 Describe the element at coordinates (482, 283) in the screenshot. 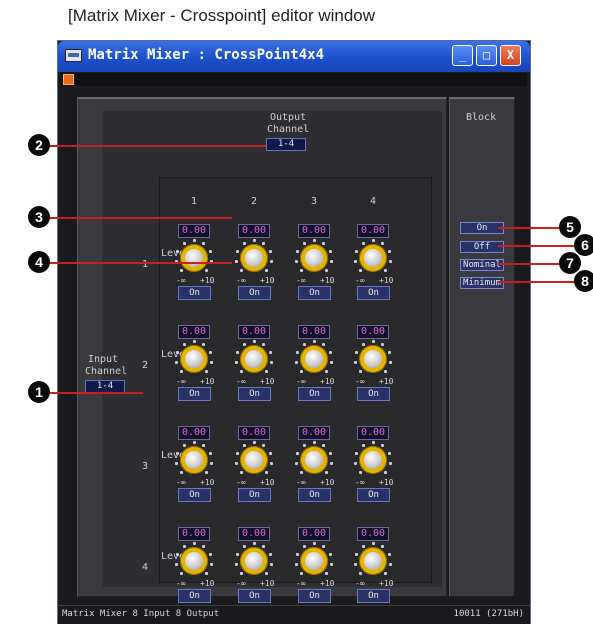

I see `block-minimum-button: Minimum` at that location.